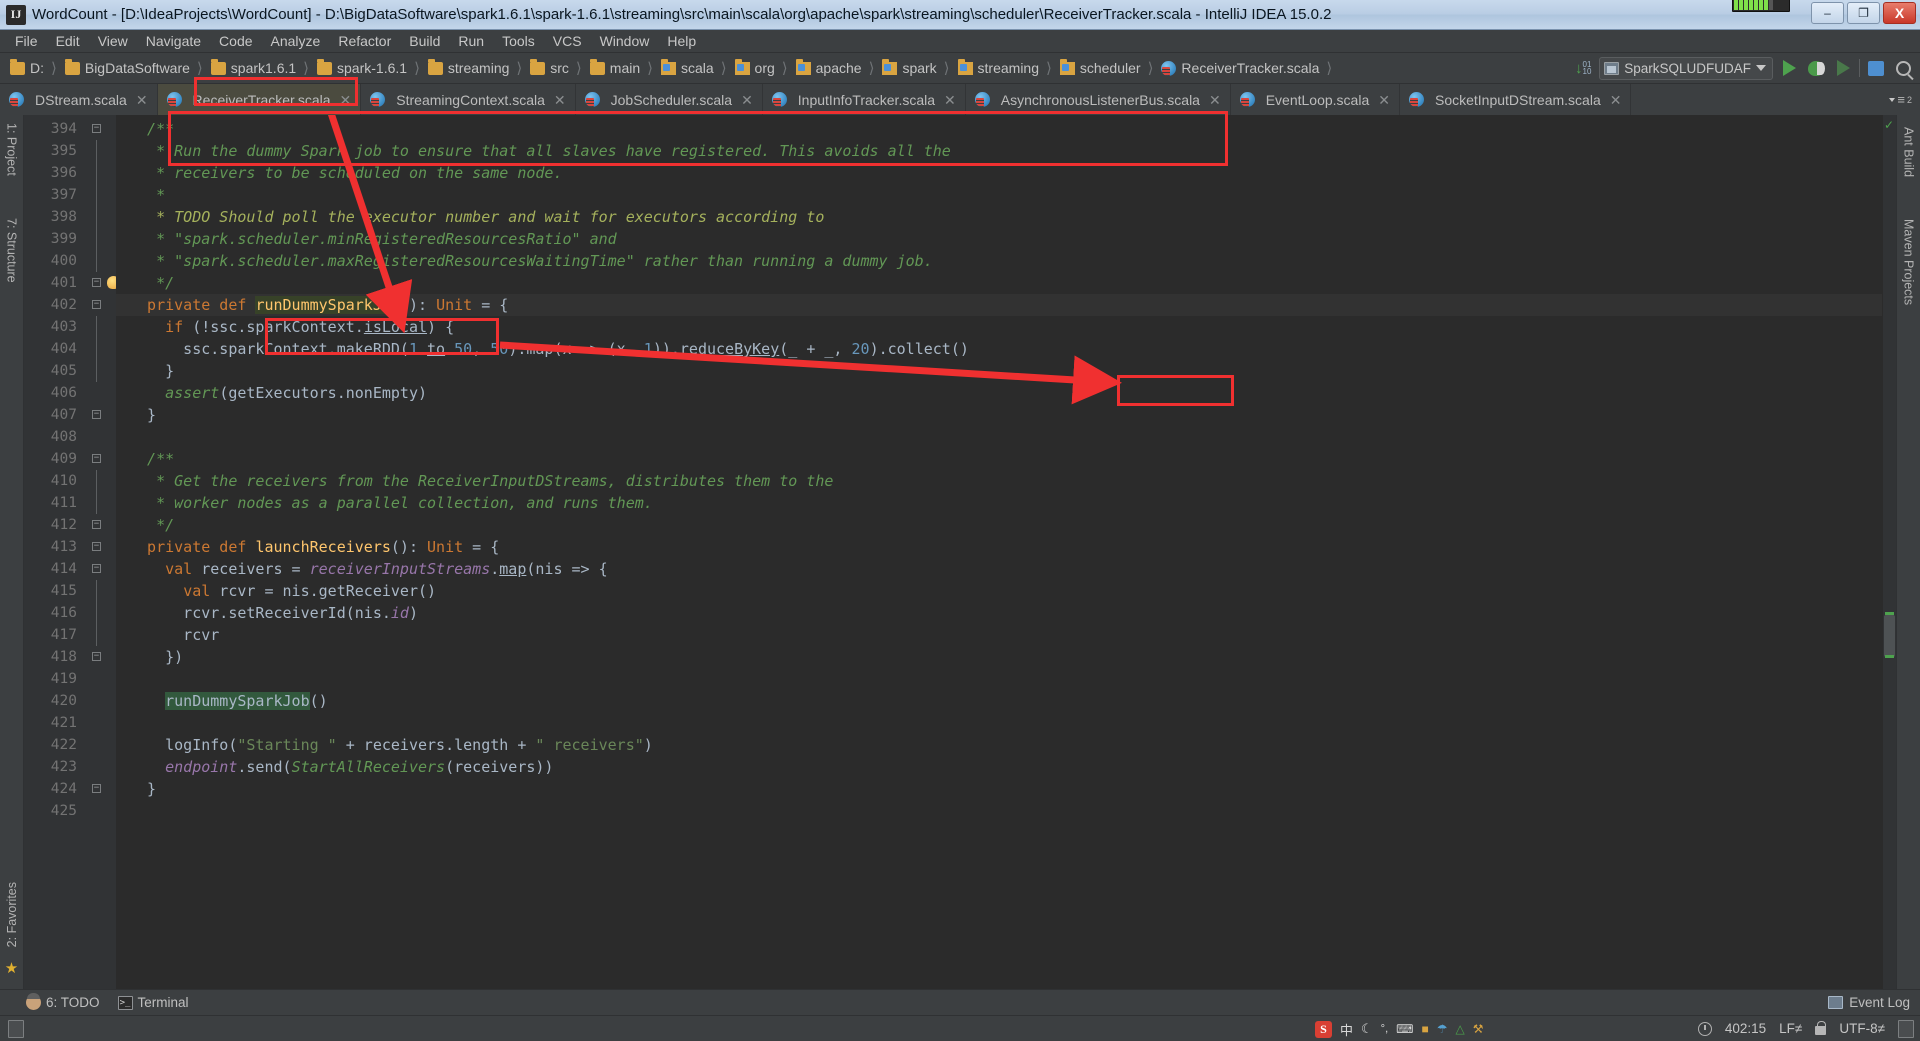  I want to click on gutter-line-number: 405, so click(70, 371).